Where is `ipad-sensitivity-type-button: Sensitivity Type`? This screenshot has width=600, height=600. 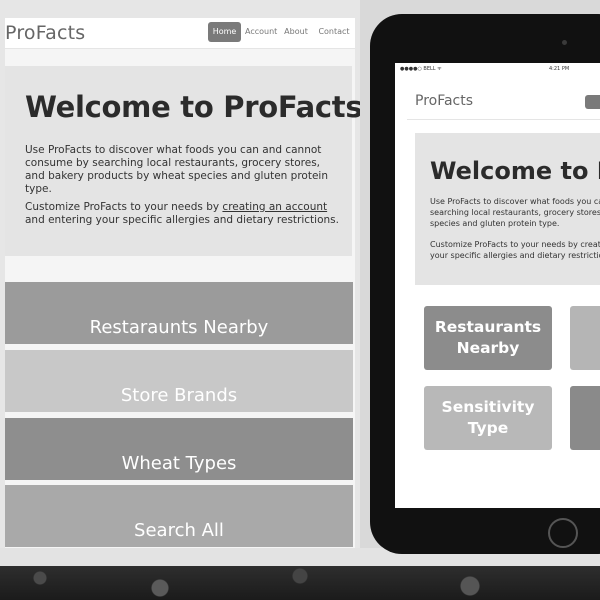 ipad-sensitivity-type-button: Sensitivity Type is located at coordinates (488, 418).